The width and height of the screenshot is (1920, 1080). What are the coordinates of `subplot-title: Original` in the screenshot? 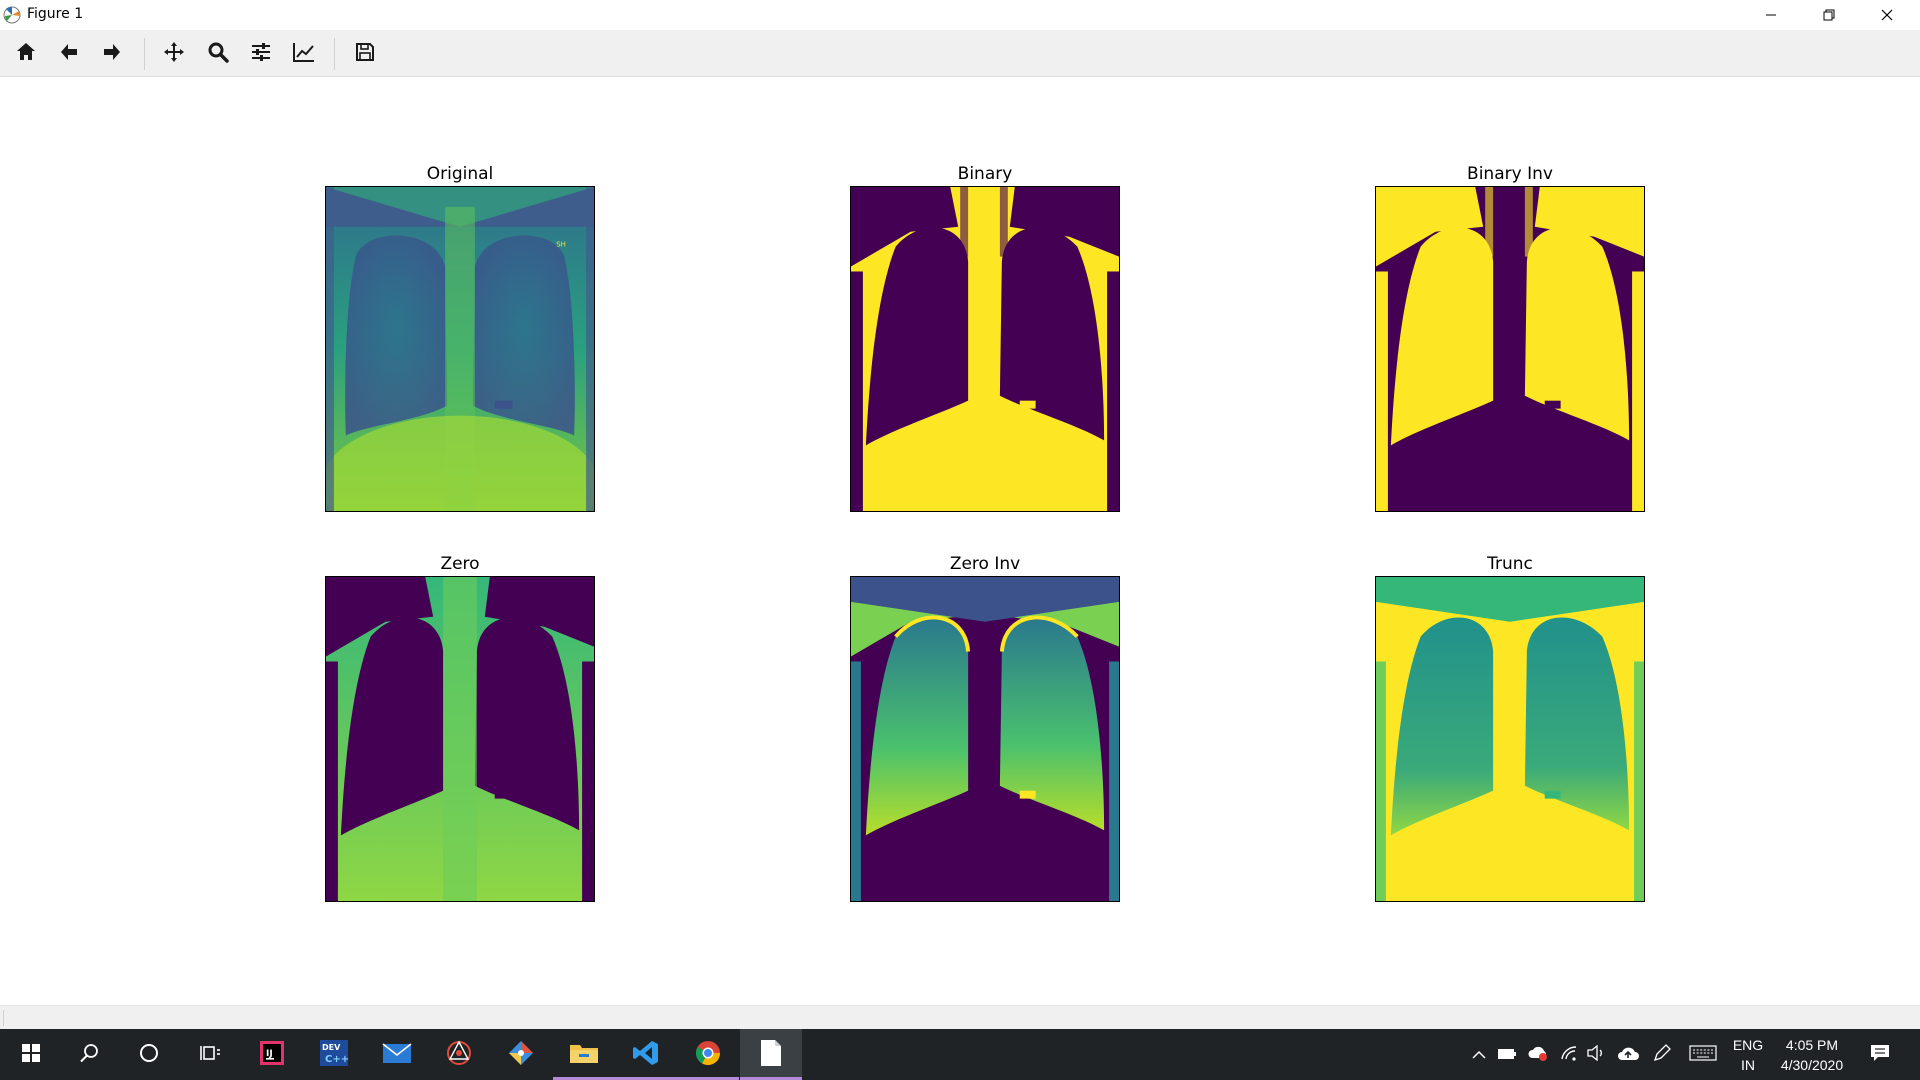 It's located at (460, 174).